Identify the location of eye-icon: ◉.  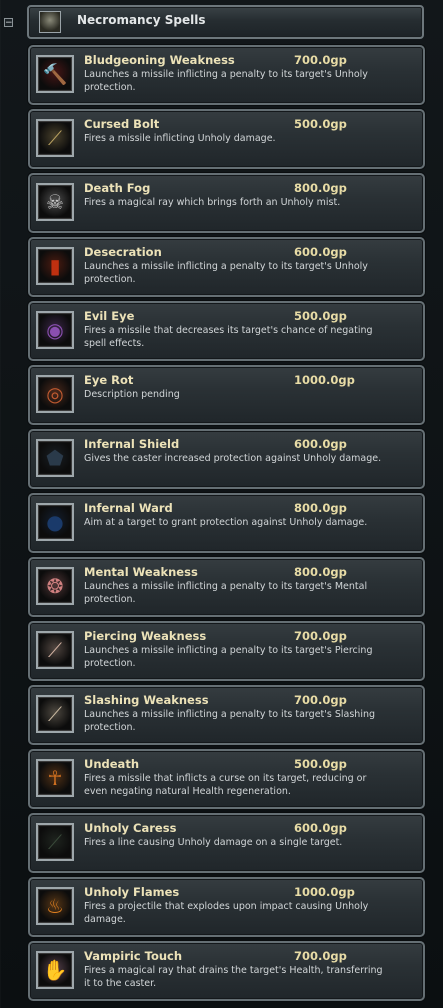
(55, 330).